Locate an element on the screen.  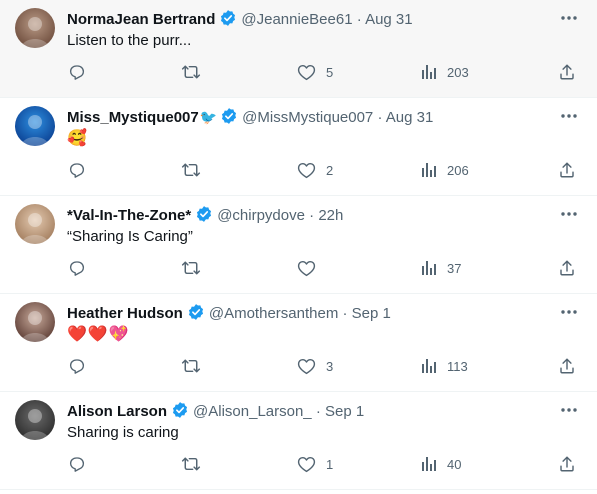
views-count: 113 is located at coordinates (457, 366).